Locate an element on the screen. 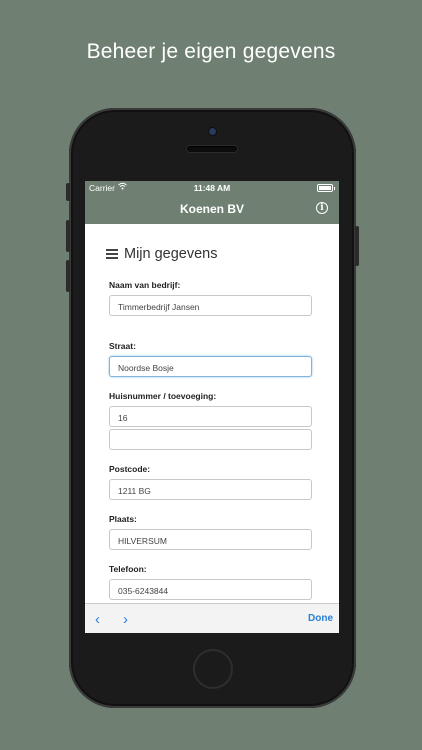 The height and width of the screenshot is (750, 422). volume-down-button is located at coordinates (68, 276).